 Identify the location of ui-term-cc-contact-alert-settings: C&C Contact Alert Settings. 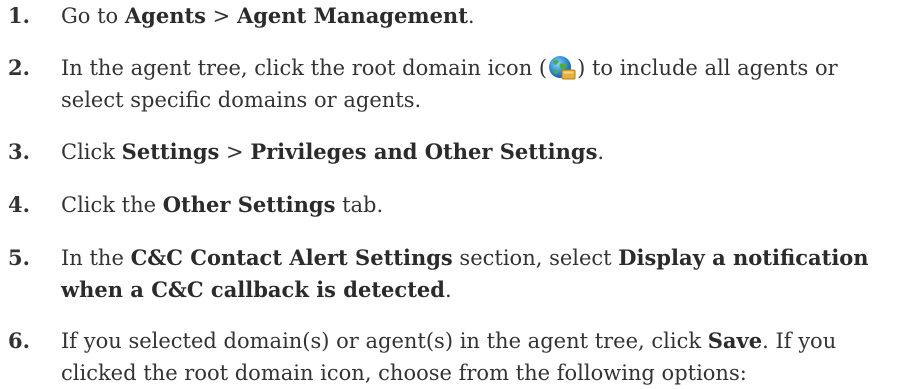
(291, 257).